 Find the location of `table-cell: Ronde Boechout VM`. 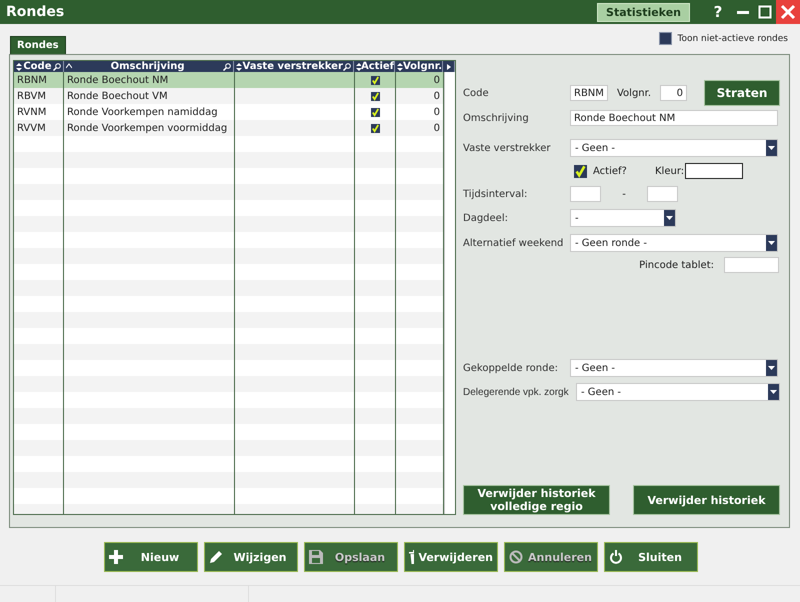

table-cell: Ronde Boechout VM is located at coordinates (149, 96).